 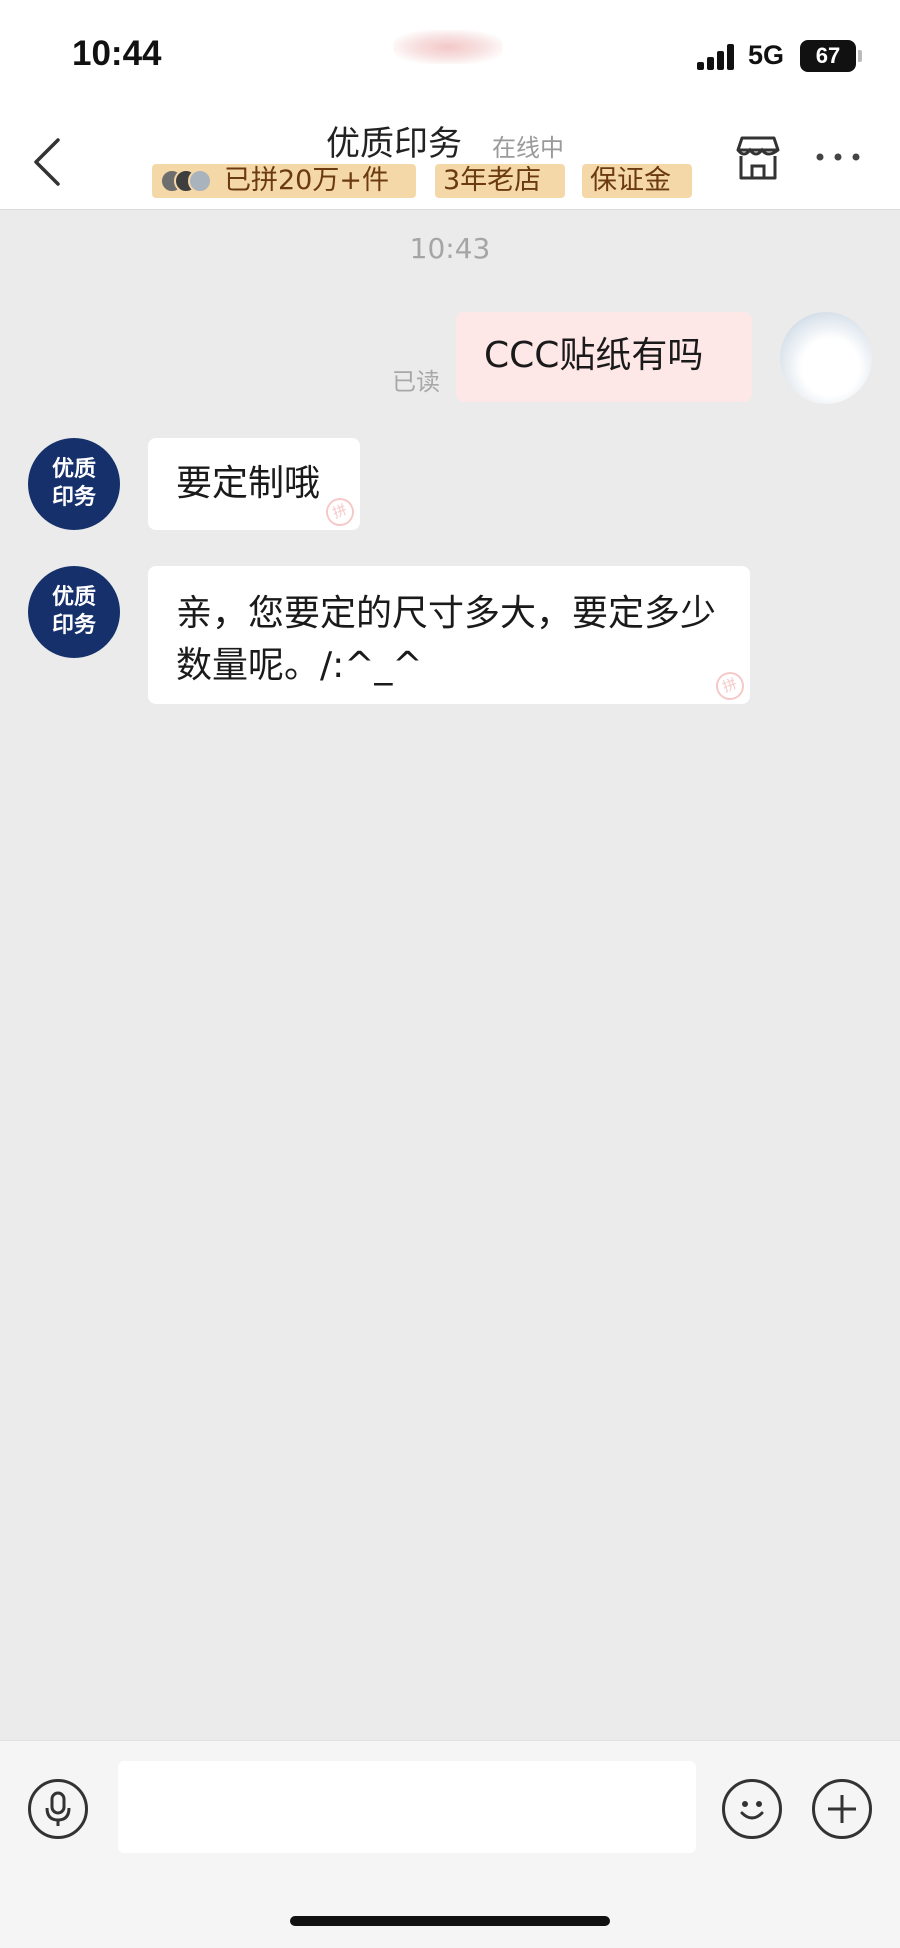 I want to click on deposit-badge: 保证金, so click(x=637, y=181).